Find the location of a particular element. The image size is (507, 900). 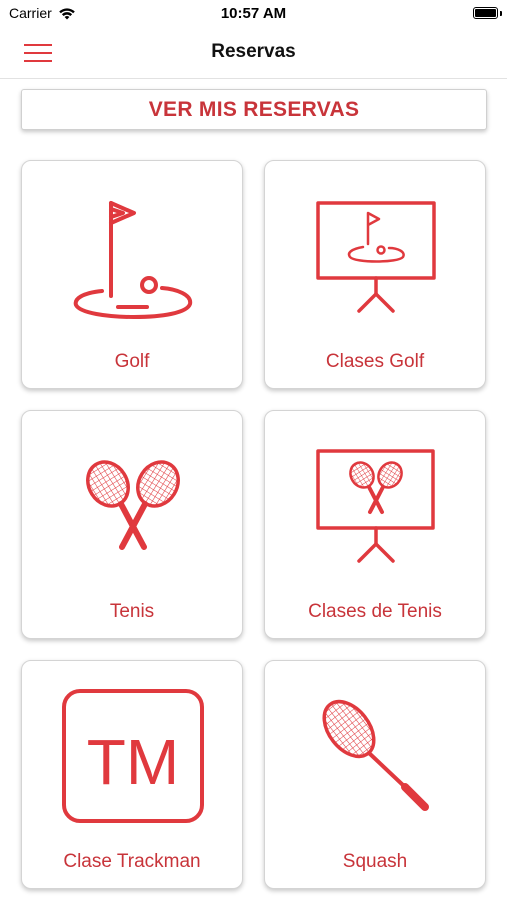

nav-bar: Reservas is located at coordinates (253, 53).